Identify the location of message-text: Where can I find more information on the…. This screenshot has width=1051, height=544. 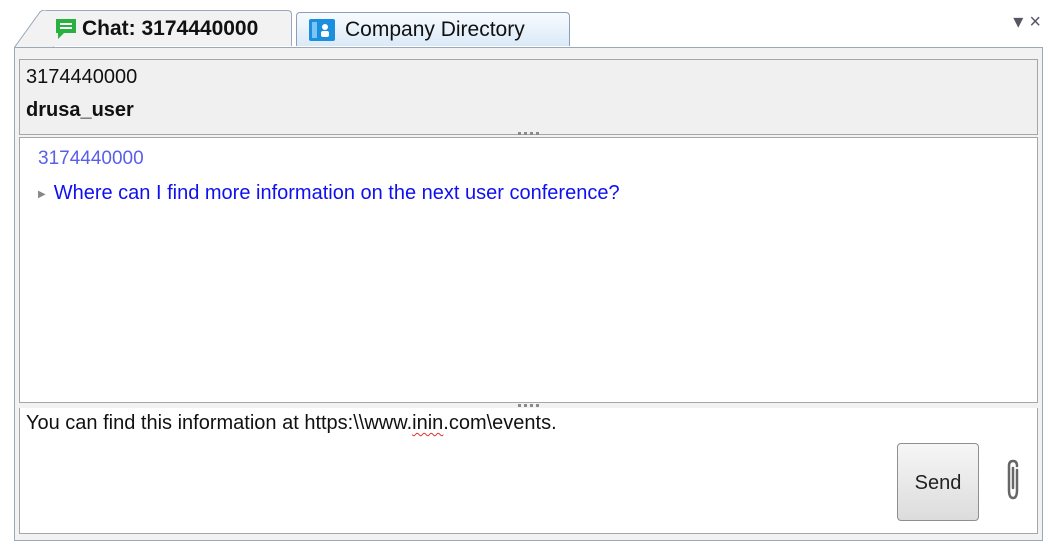
(336, 193).